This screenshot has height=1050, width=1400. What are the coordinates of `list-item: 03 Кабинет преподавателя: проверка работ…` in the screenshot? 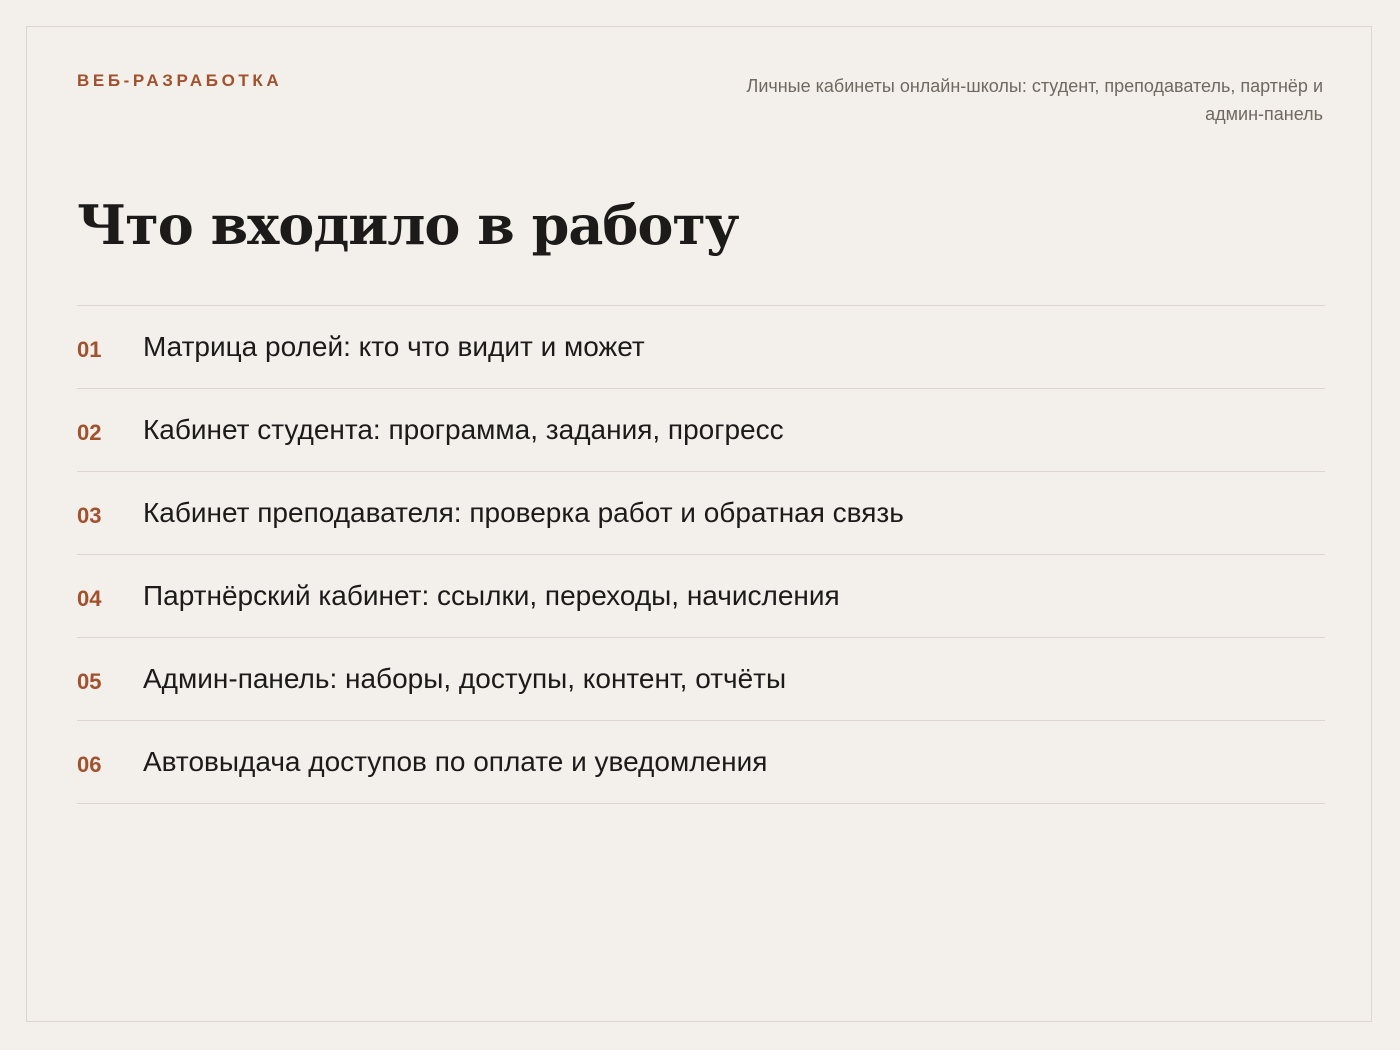 It's located at (701, 513).